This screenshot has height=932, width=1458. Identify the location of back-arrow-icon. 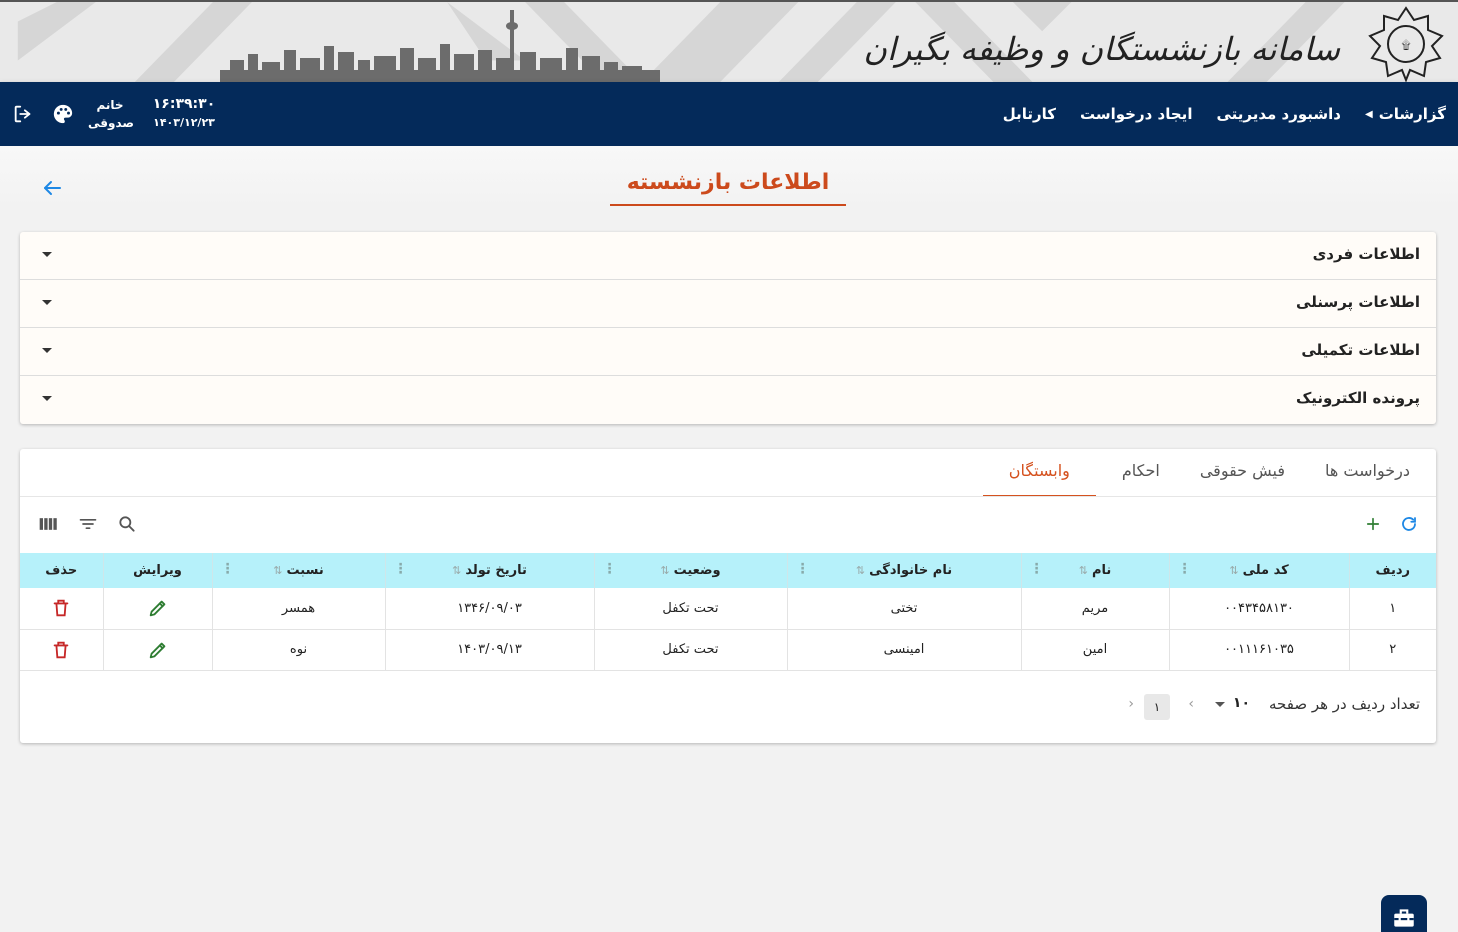
(52, 188).